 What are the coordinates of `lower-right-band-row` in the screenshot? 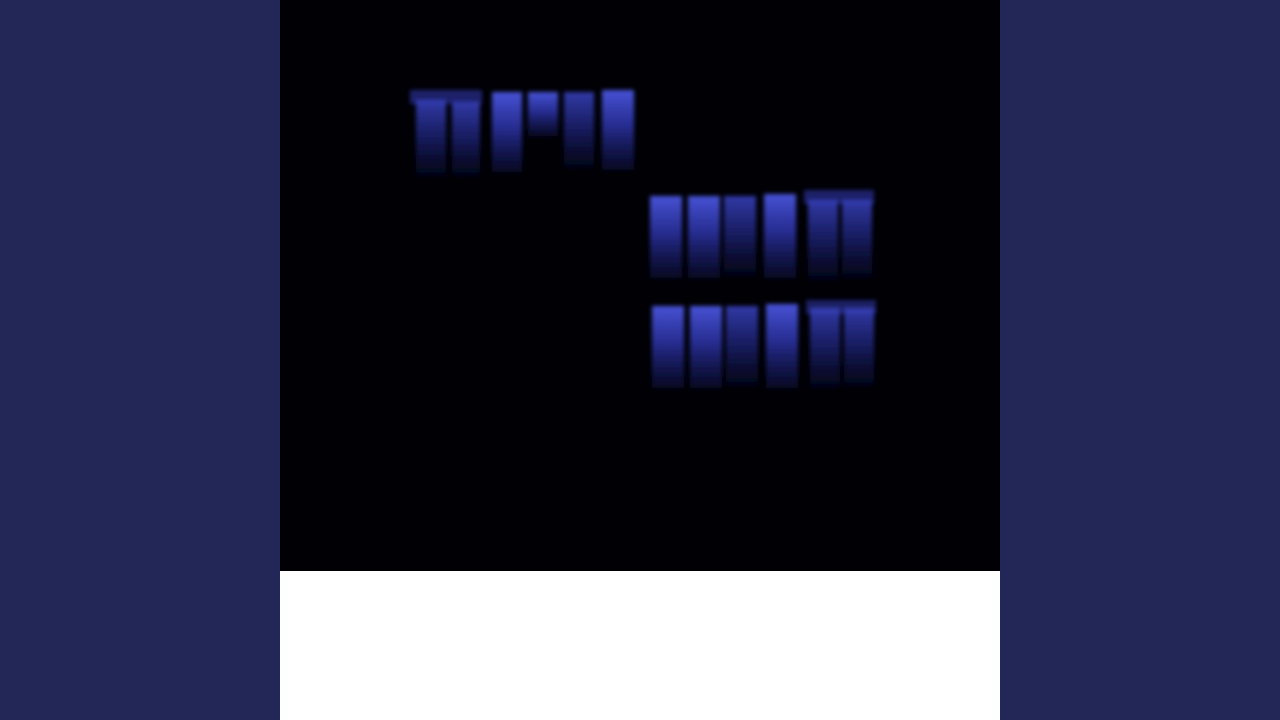 It's located at (764, 344).